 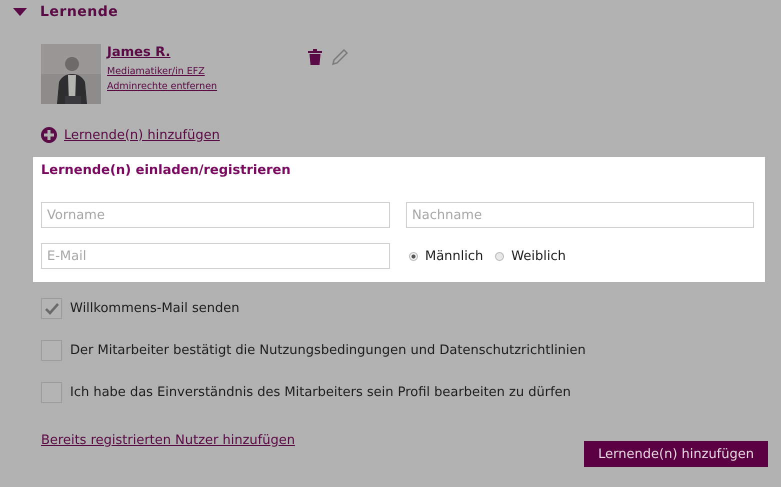 I want to click on checkmark-icon, so click(x=51, y=308).